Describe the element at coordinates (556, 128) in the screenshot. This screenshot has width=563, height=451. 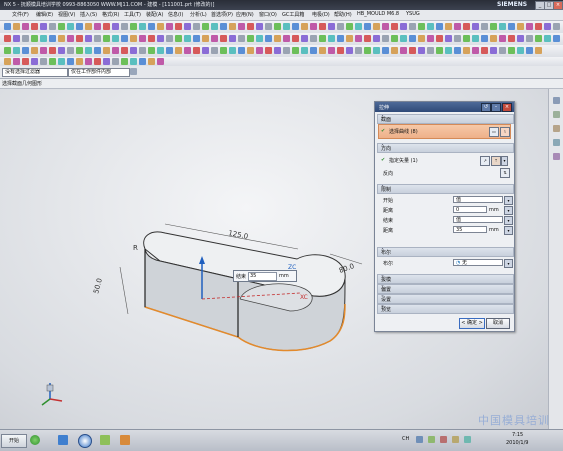
I see `history-icon` at that location.